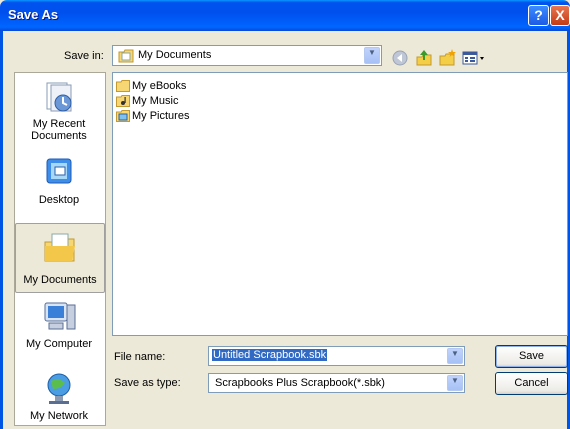  I want to click on my-computer-icon, so click(60, 316).